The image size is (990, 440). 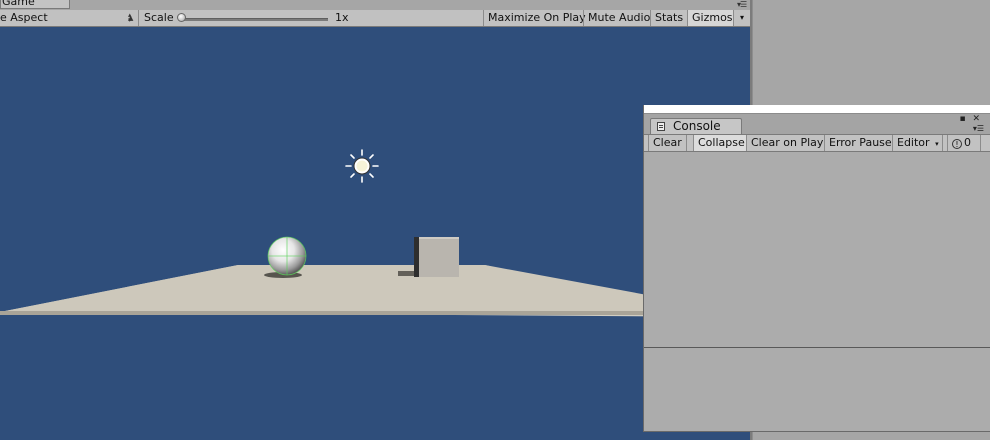 I want to click on directional-light-icon, so click(x=362, y=166).